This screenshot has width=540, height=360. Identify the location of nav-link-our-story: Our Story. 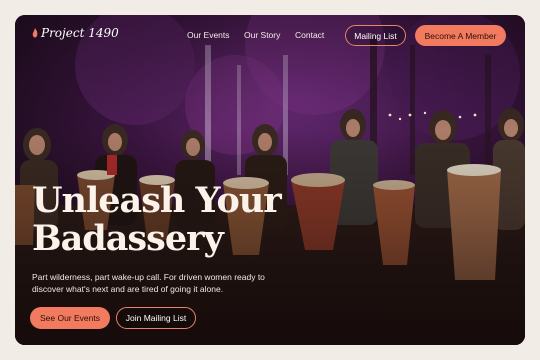
(262, 35).